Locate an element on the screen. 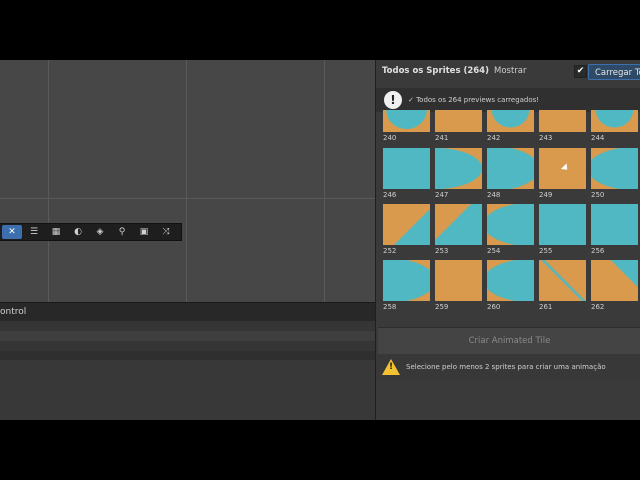 The width and height of the screenshot is (640, 480). circle-tool-icon: ◐ is located at coordinates (78, 232).